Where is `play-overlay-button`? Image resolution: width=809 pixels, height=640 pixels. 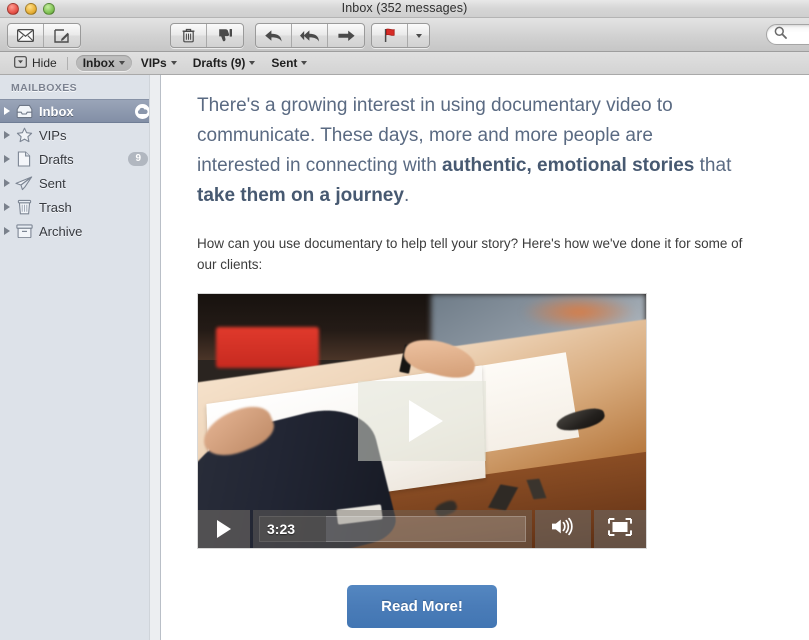 play-overlay-button is located at coordinates (422, 421).